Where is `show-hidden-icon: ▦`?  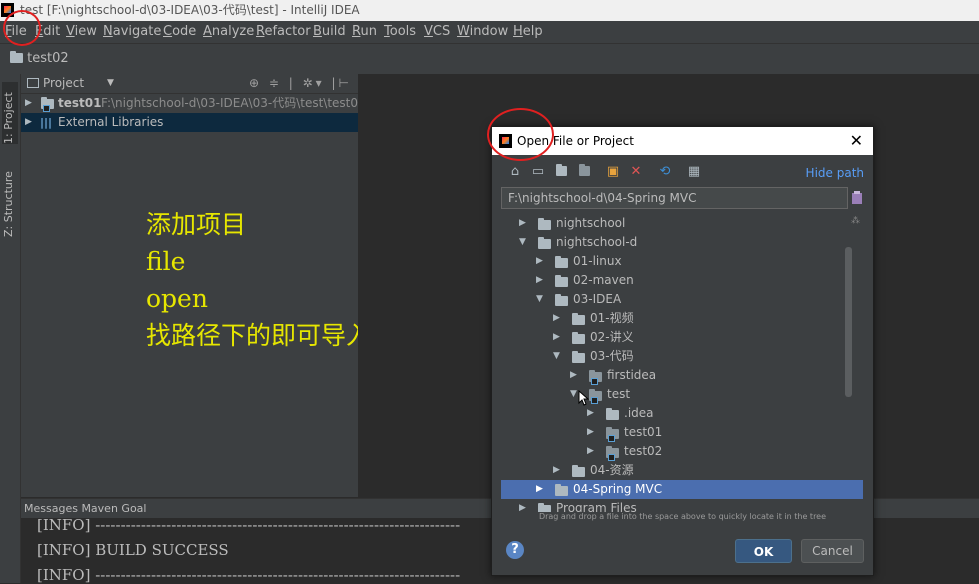
show-hidden-icon: ▦ is located at coordinates (694, 172).